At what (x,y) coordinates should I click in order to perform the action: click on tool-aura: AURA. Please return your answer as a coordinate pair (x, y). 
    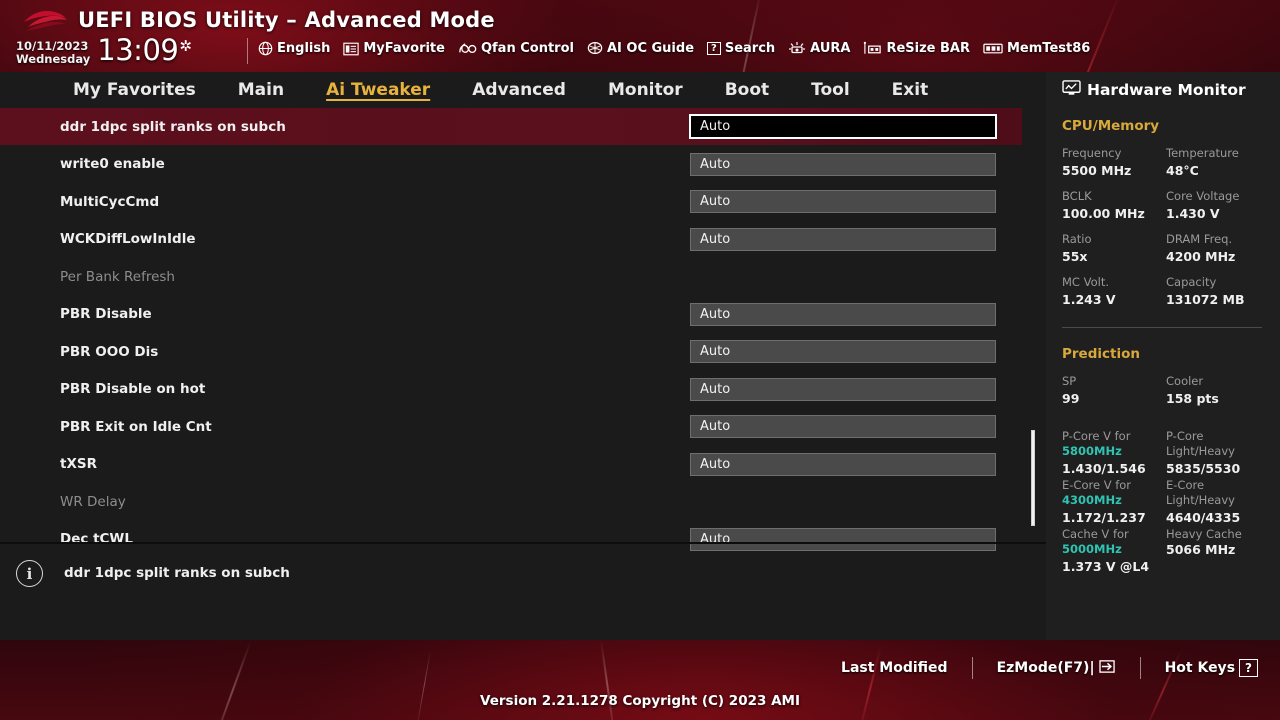
    Looking at the image, I should click on (819, 48).